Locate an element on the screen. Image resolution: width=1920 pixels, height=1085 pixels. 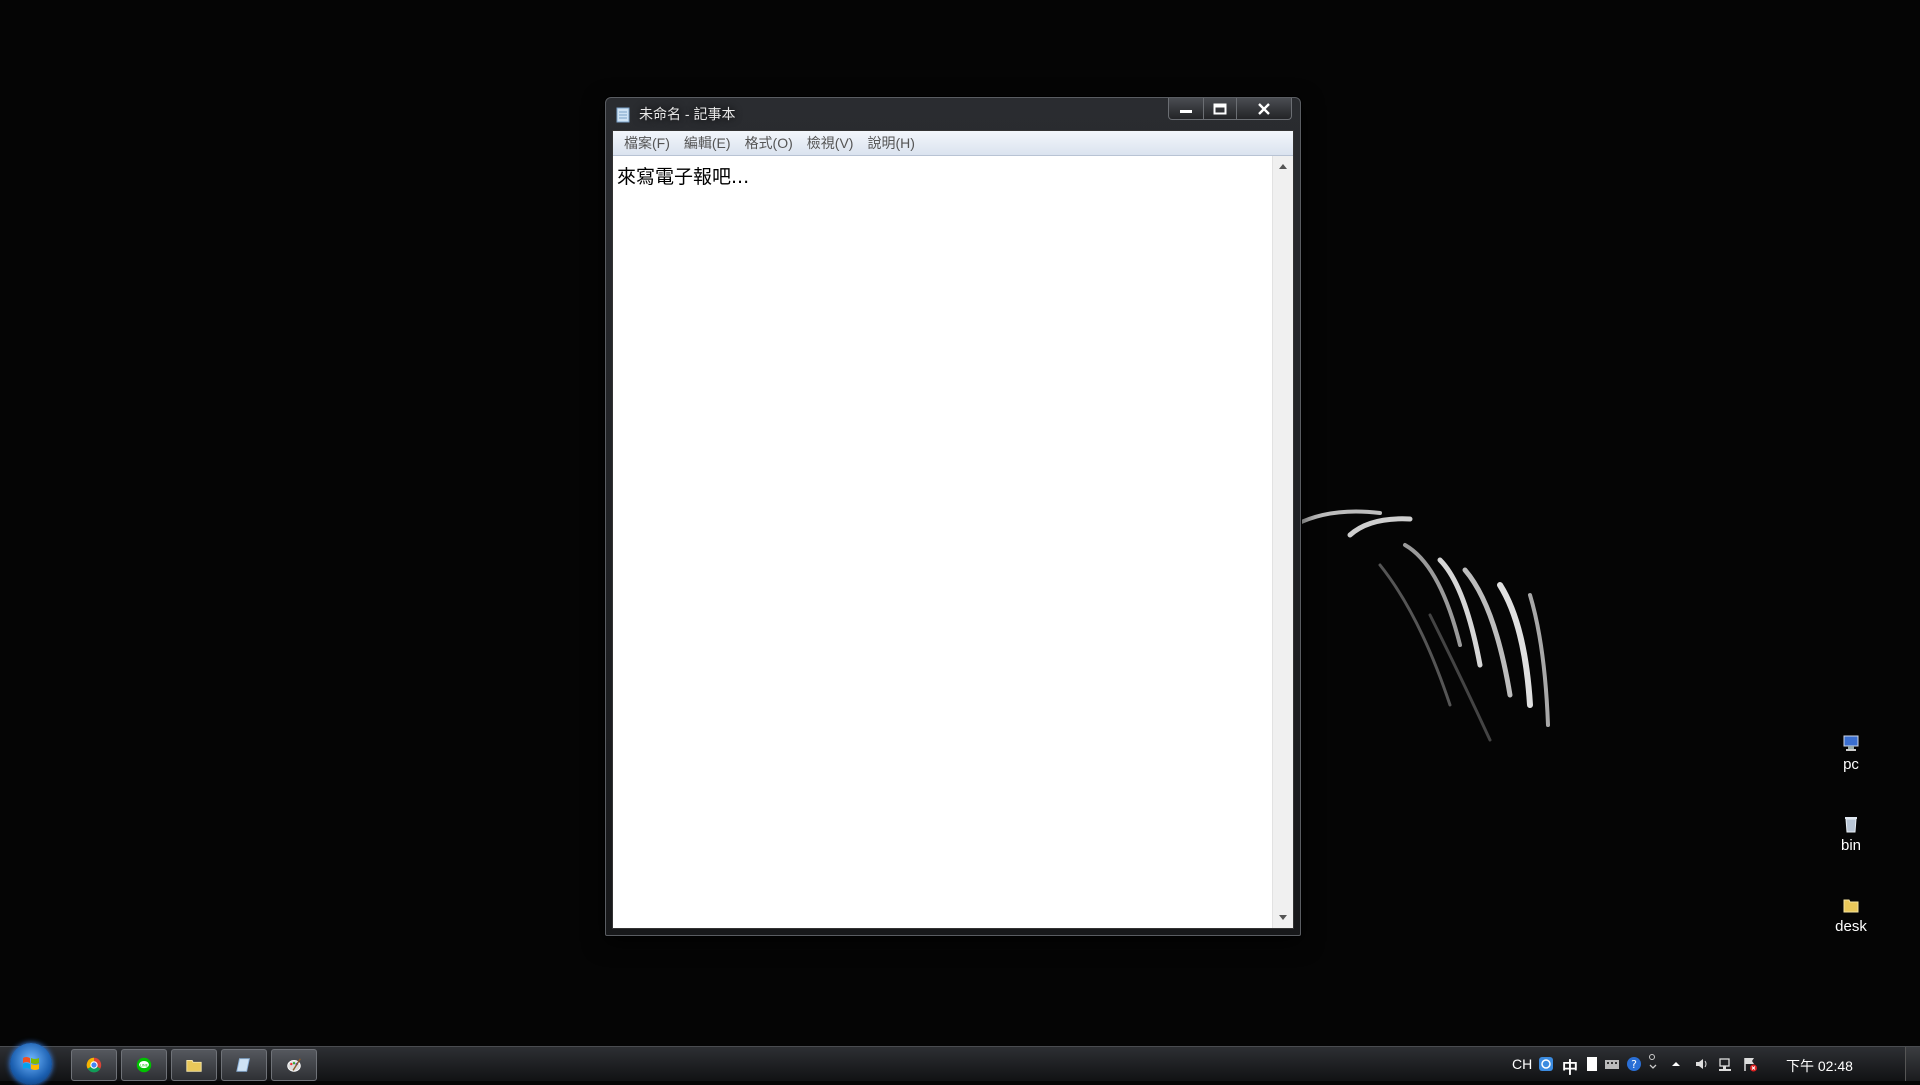
minimize-button is located at coordinates (1186, 109).